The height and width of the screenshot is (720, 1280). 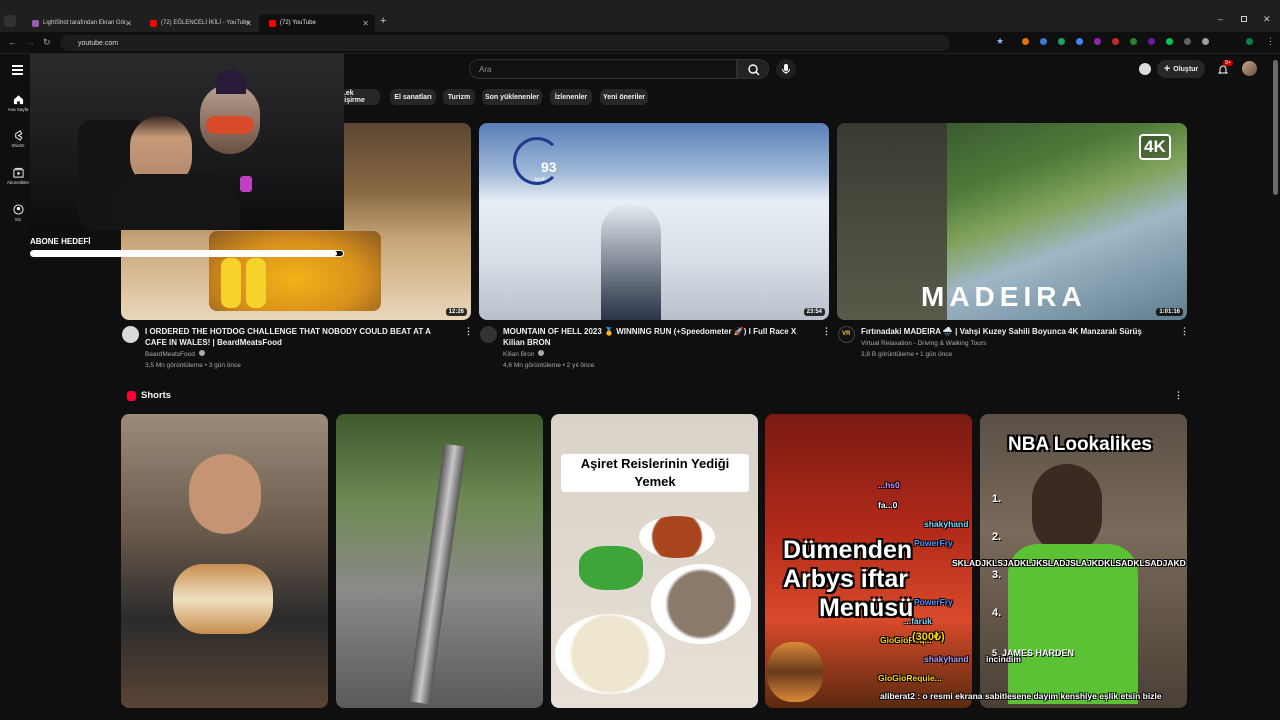 What do you see at coordinates (1181, 69) in the screenshot?
I see `create-button: + Oluştur` at bounding box center [1181, 69].